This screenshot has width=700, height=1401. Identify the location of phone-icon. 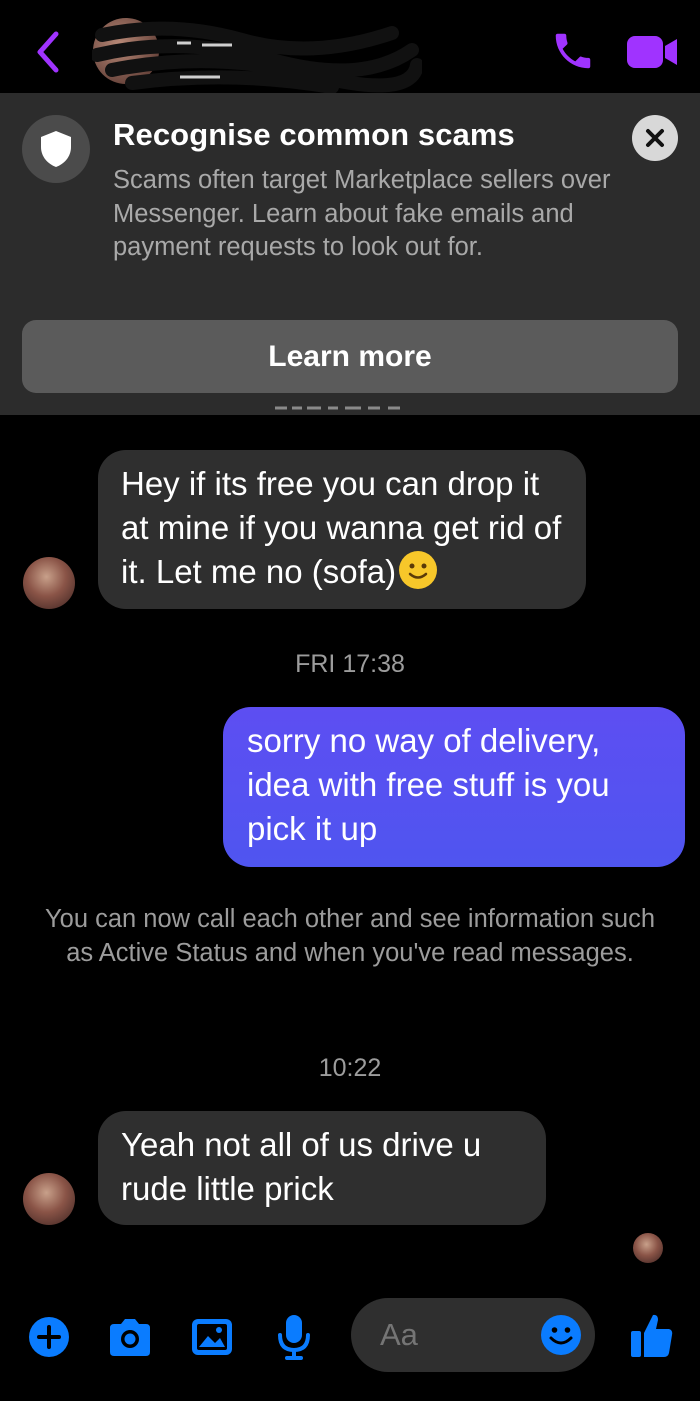
(573, 51).